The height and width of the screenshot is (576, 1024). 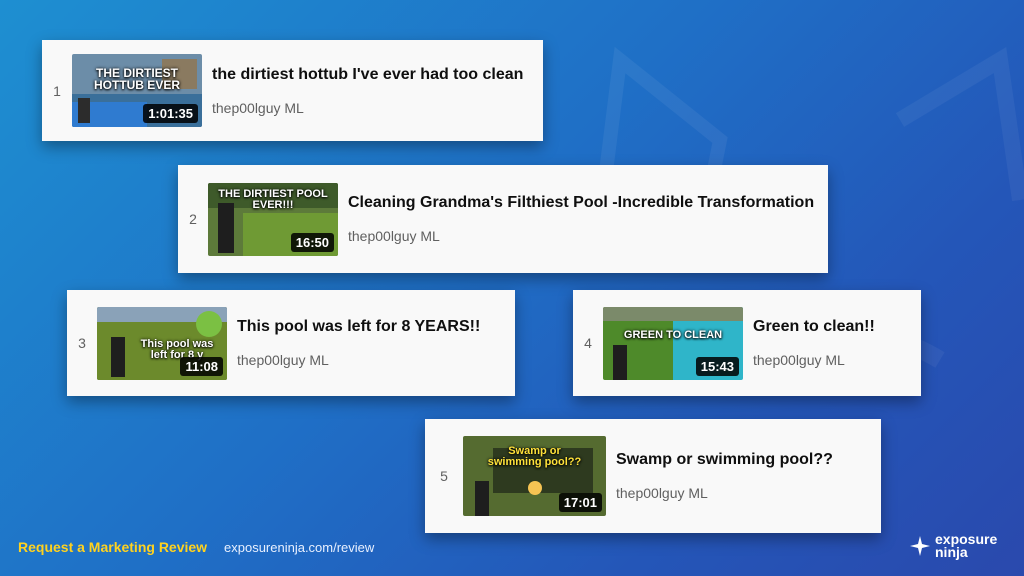 I want to click on thumbnail-caption: THE DIRTIEST HOTTUB EVER, so click(x=136, y=79).